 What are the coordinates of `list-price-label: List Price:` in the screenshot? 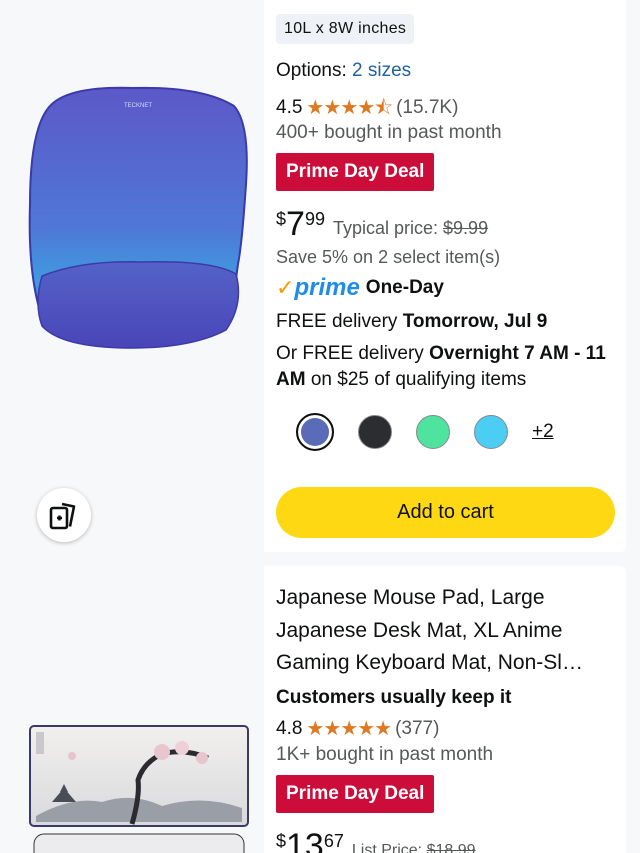 It's located at (387, 847).